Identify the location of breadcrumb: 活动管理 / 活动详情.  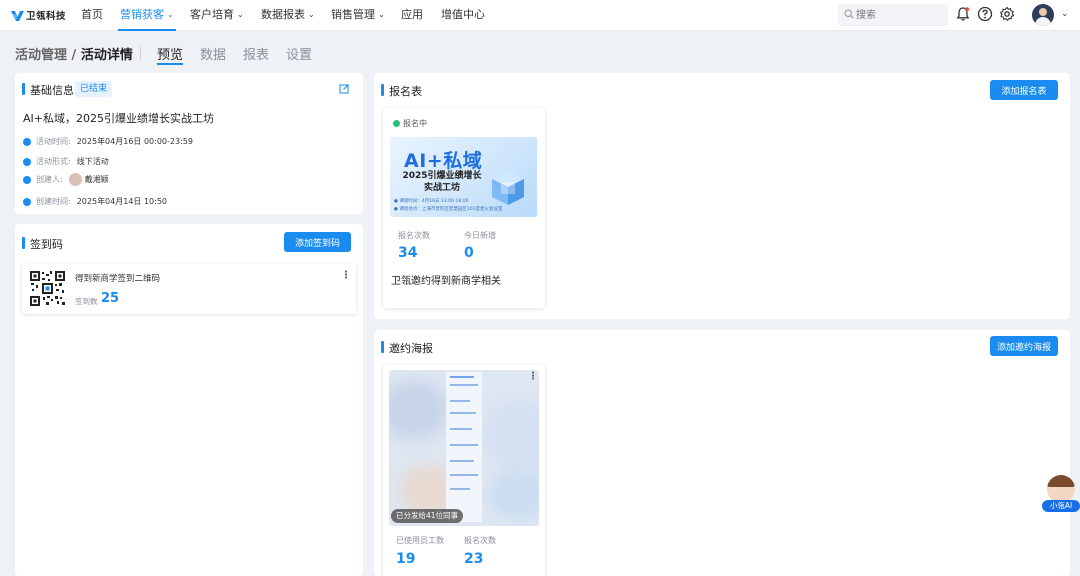
(74, 53).